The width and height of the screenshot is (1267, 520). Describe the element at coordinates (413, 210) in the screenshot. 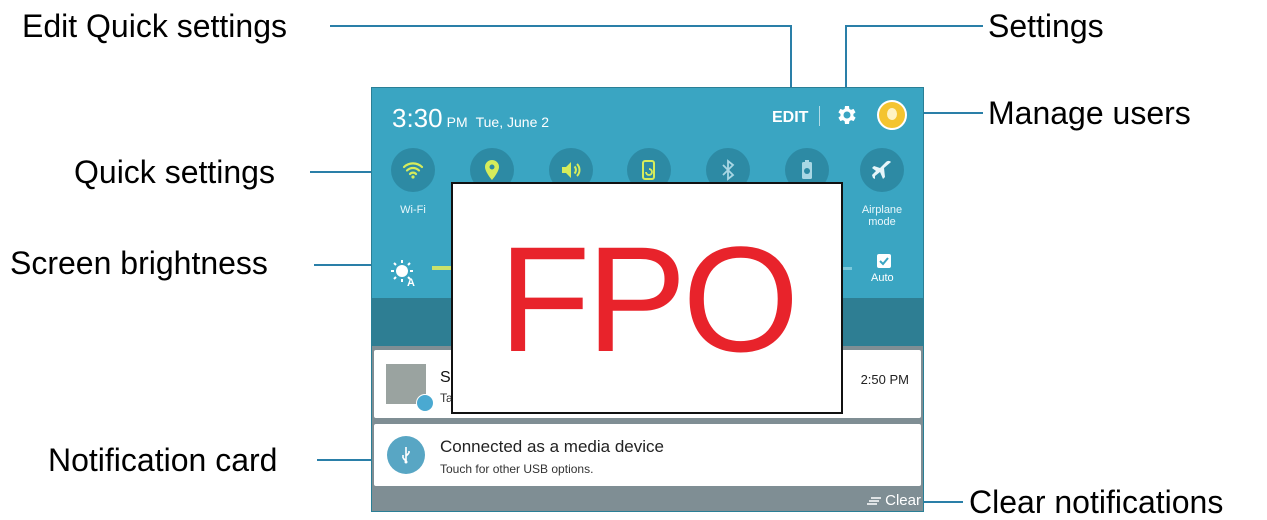

I see `wifi-label: Wi-Fi` at that location.